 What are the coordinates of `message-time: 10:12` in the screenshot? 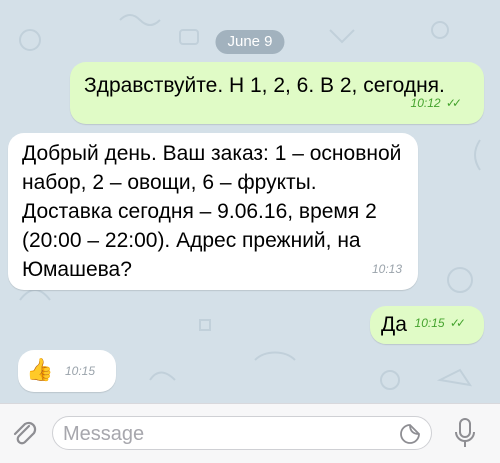 It's located at (425, 103).